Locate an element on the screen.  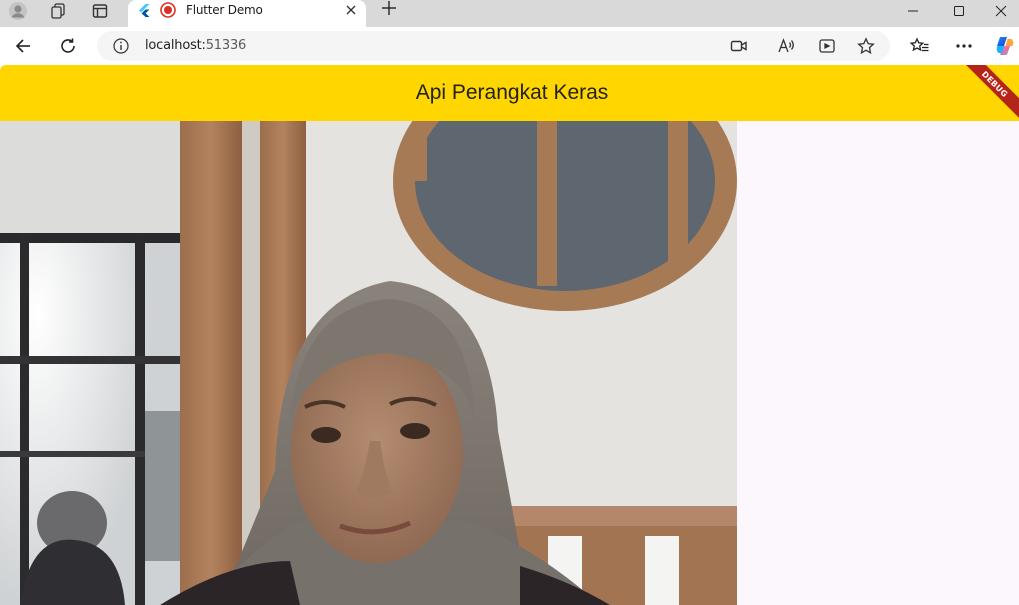
app-available-icon is located at coordinates (827, 48).